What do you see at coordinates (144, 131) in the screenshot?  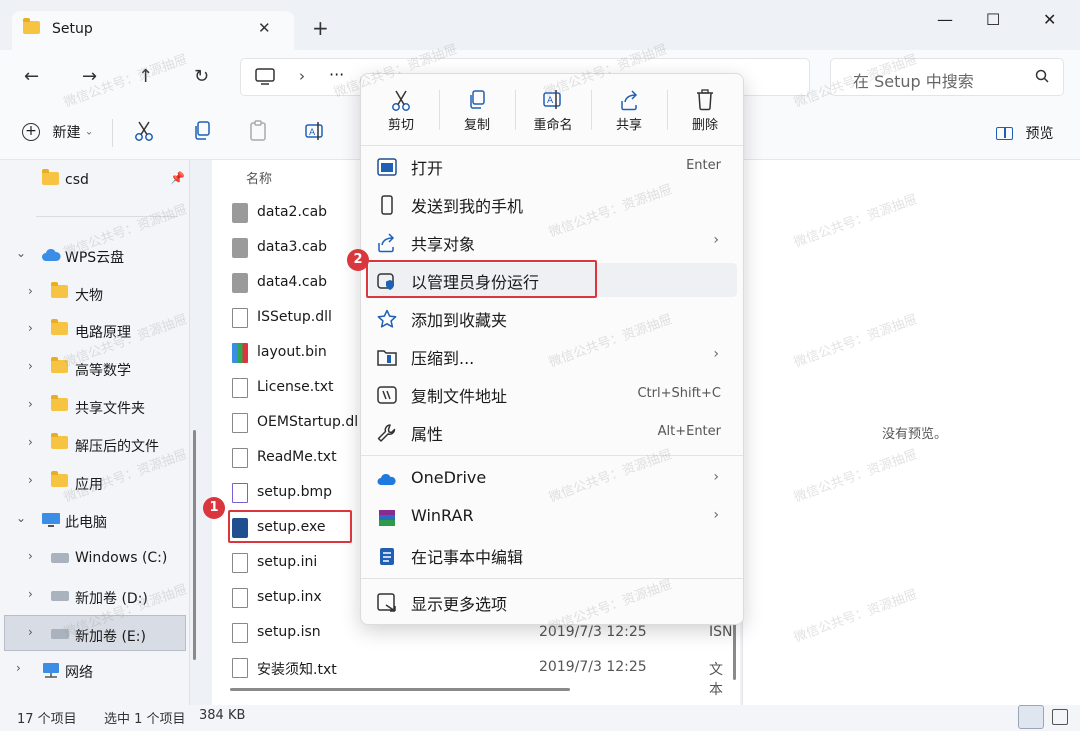 I see `toolbar-cut-icon` at bounding box center [144, 131].